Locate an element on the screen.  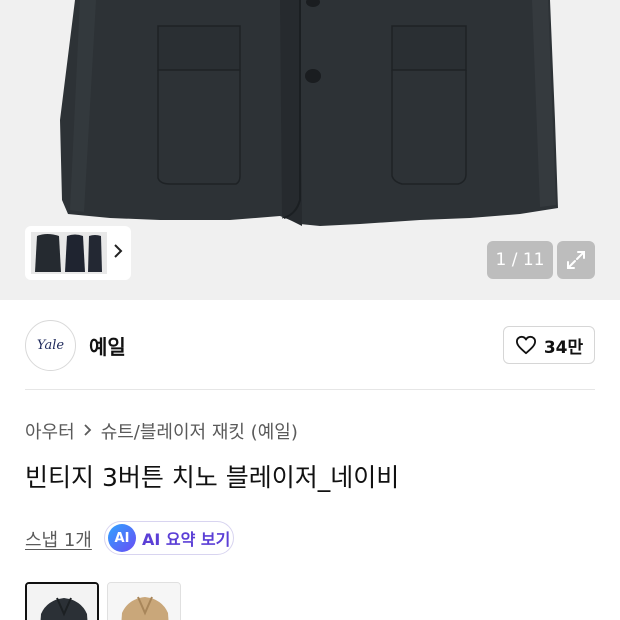
navy-jacket-swatch-image is located at coordinates (62, 602).